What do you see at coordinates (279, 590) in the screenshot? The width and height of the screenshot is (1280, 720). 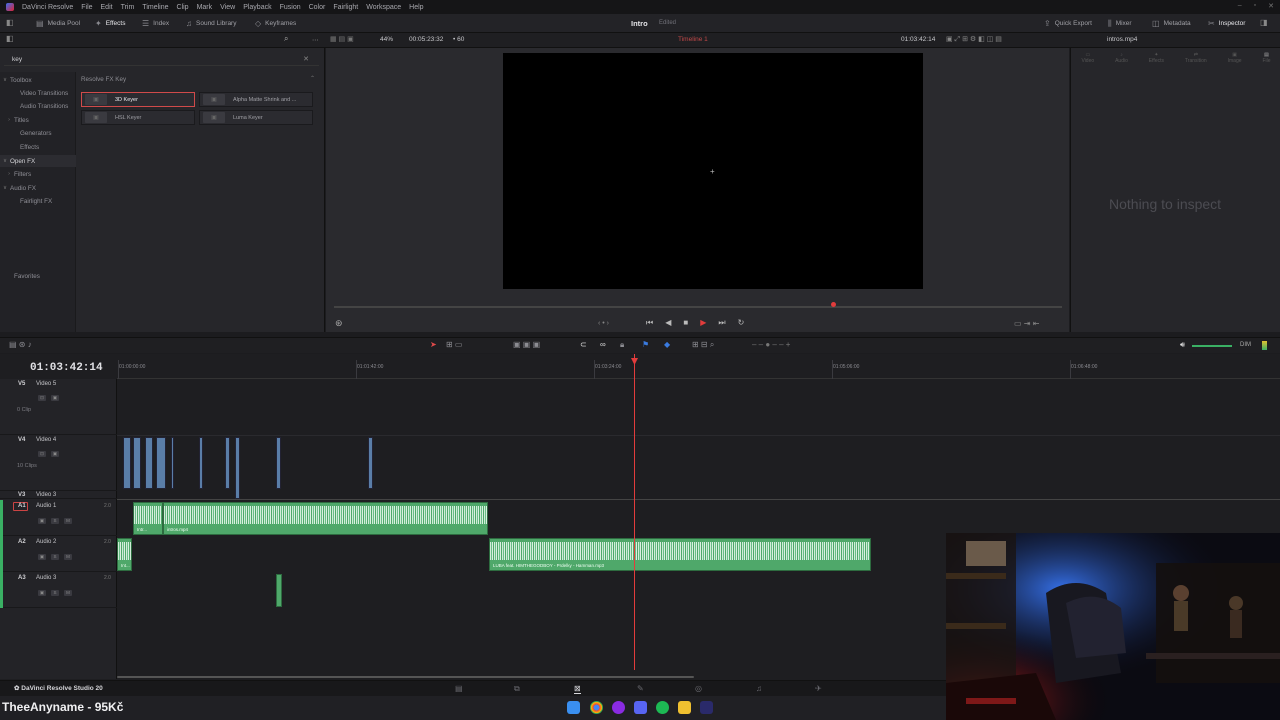 I see `audio-clip` at bounding box center [279, 590].